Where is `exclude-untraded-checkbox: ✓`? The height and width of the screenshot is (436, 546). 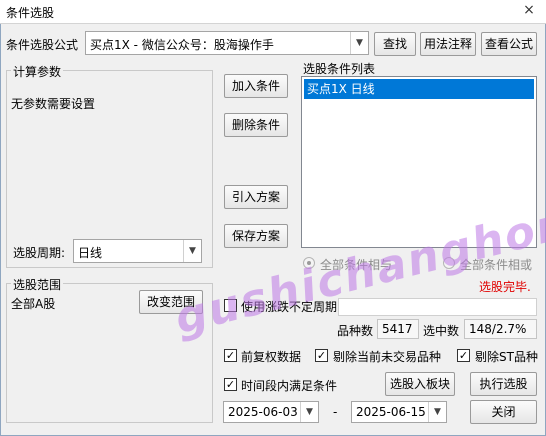 exclude-untraded-checkbox: ✓ is located at coordinates (321, 355).